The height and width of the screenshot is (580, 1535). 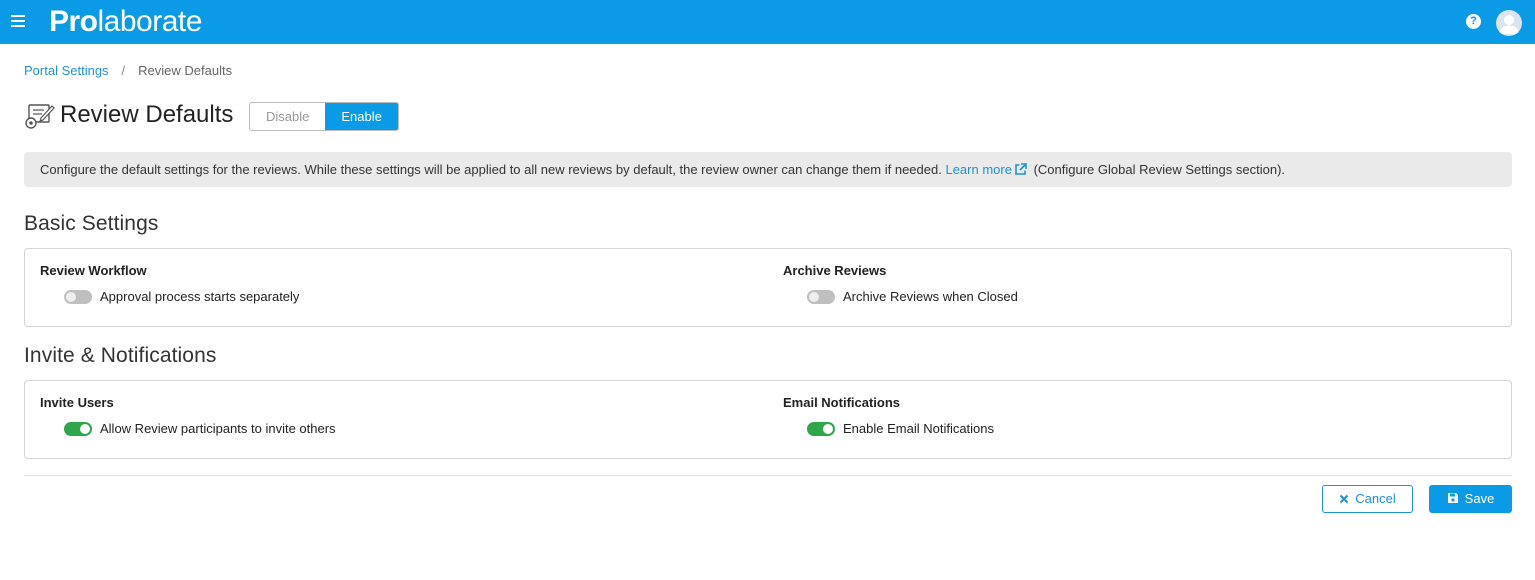 What do you see at coordinates (1021, 169) in the screenshot?
I see `external-link-icon` at bounding box center [1021, 169].